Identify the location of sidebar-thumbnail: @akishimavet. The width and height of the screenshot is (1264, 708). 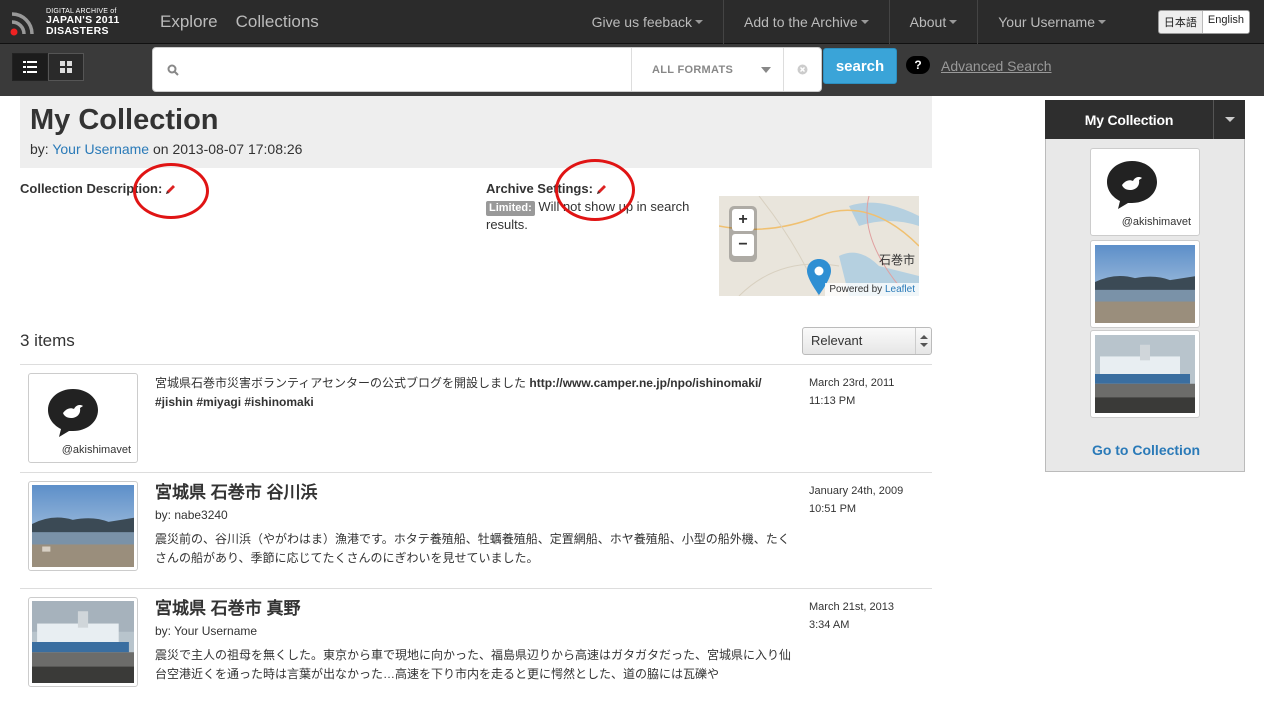
(1145, 192).